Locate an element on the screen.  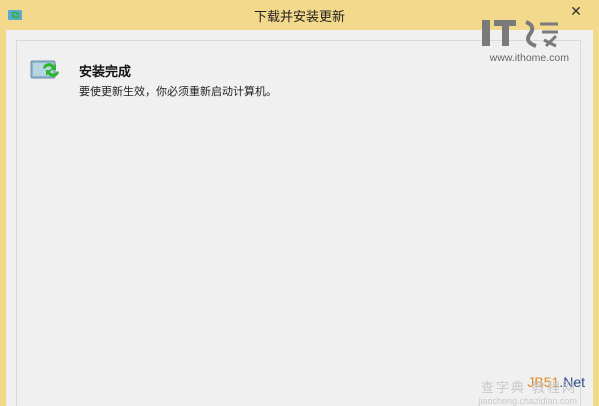
status-heading: 安装完成 is located at coordinates (105, 72).